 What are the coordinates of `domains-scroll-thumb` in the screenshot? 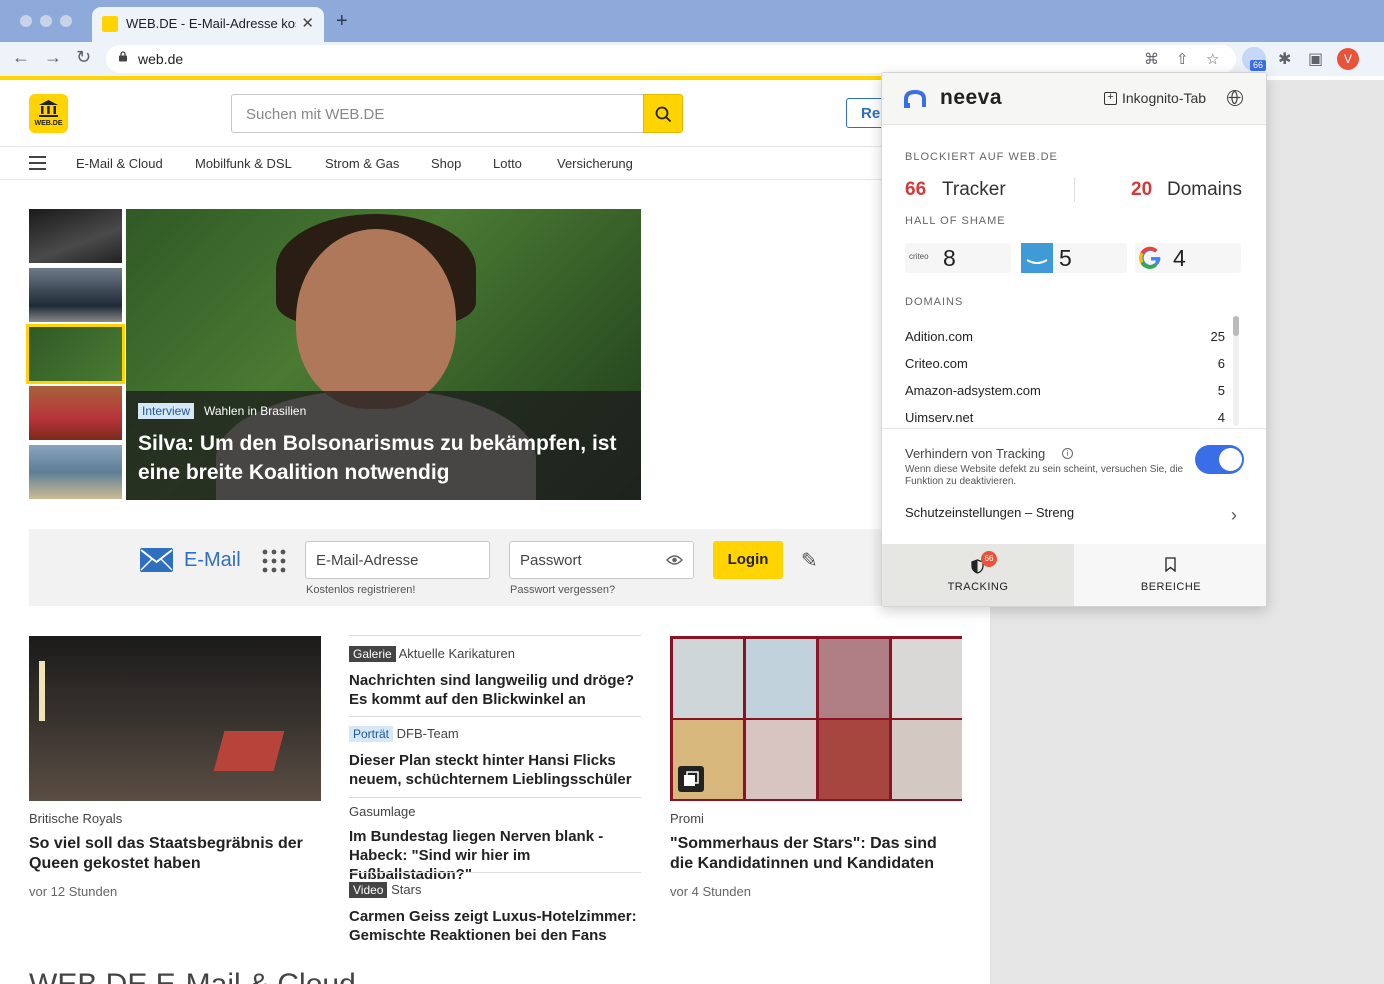 It's located at (1236, 326).